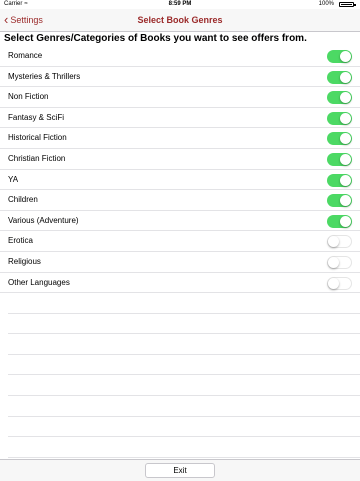  Describe the element at coordinates (43, 220) in the screenshot. I see `genre-label: Various (Adventure)` at that location.